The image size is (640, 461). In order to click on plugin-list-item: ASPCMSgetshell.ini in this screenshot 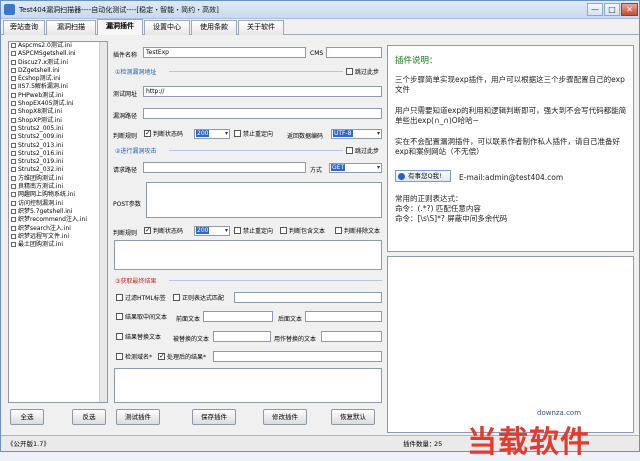, I will do `click(58, 54)`.